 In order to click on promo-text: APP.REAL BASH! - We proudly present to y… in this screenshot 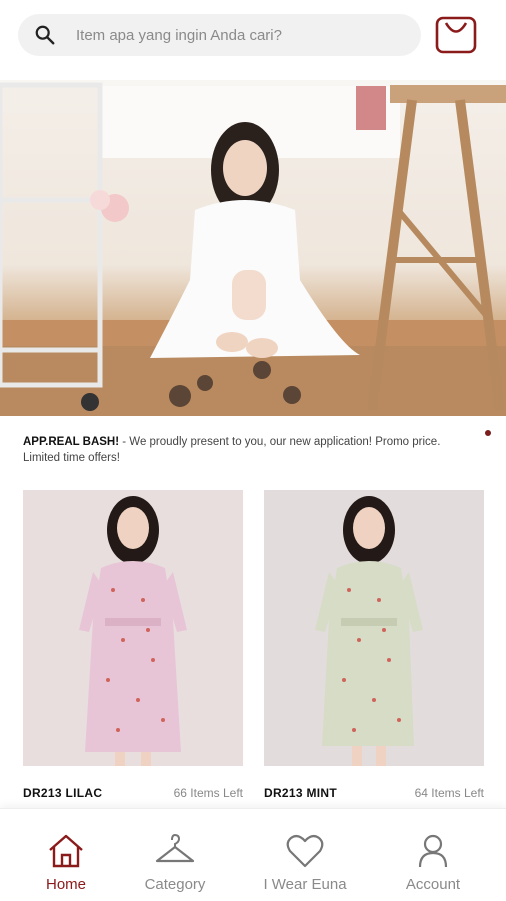, I will do `click(243, 450)`.